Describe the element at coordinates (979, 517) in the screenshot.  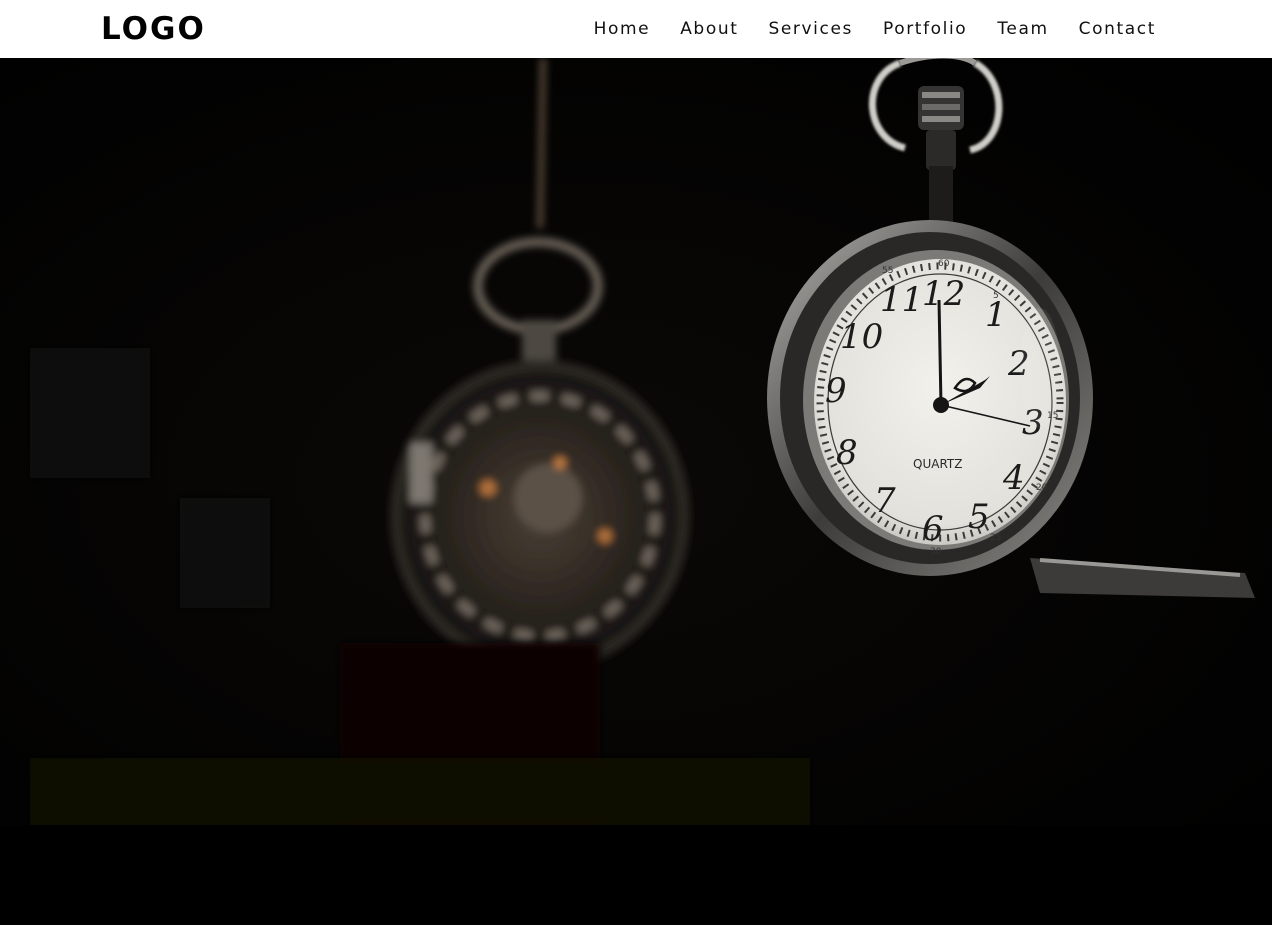
I see `numeral-5: 5` at that location.